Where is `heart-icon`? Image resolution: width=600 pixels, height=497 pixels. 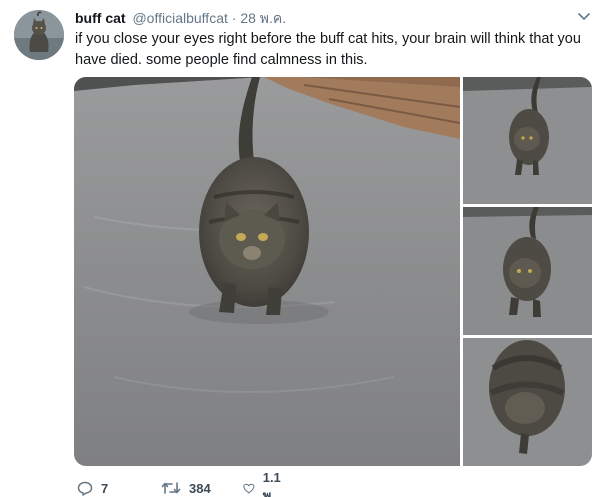
heart-icon is located at coordinates (249, 488).